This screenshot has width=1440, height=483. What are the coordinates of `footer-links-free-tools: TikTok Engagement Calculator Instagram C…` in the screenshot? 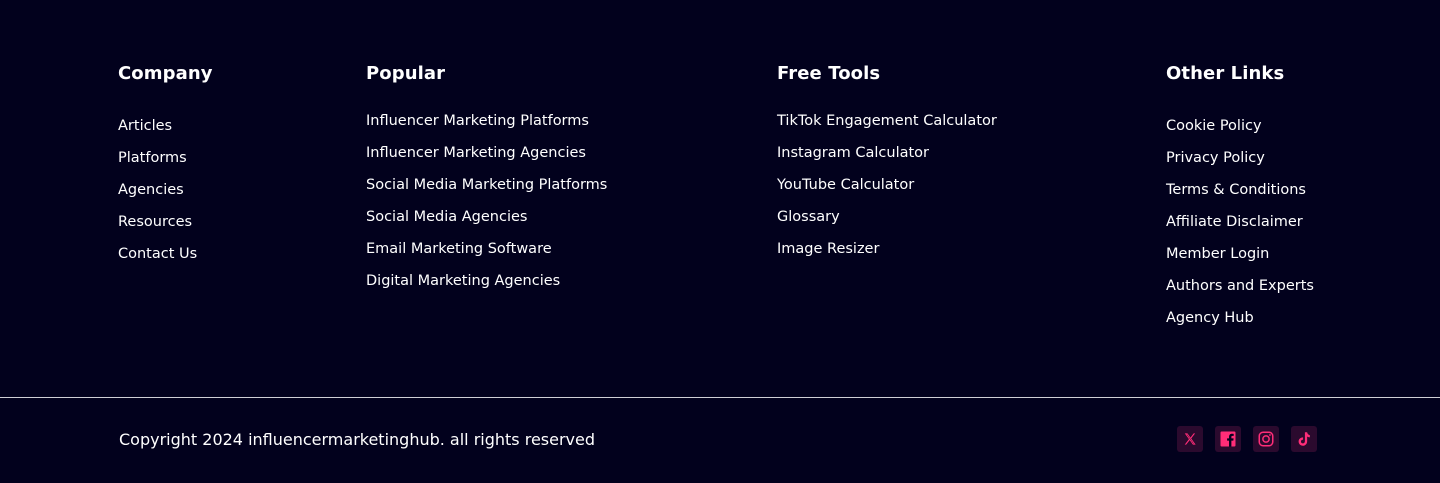 It's located at (887, 185).